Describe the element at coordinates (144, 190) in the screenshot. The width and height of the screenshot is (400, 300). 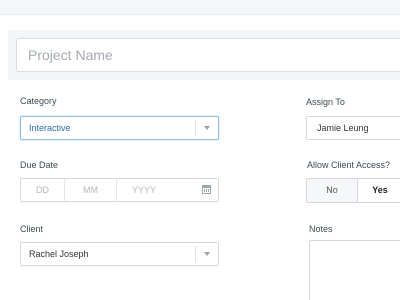
I see `due-date-year-input: YYYY` at that location.